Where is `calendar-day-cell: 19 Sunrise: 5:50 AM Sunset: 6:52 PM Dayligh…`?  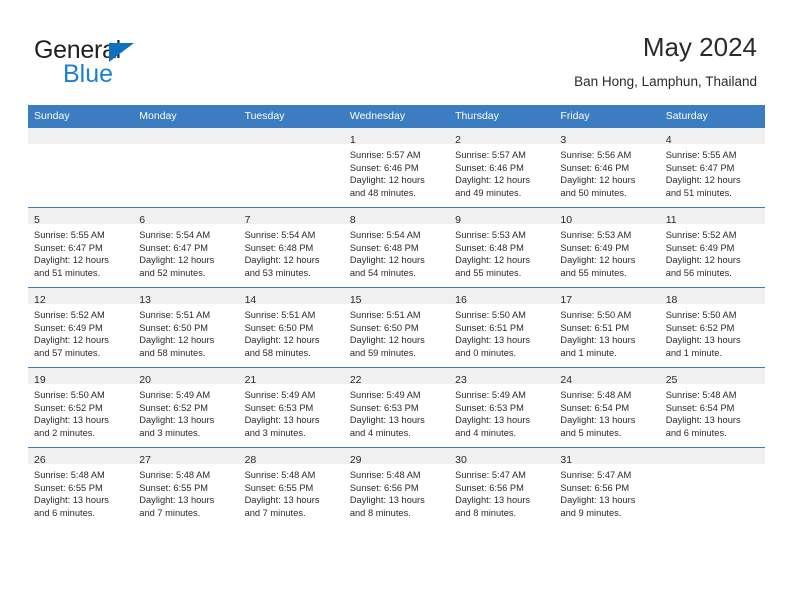
calendar-day-cell: 19 Sunrise: 5:50 AM Sunset: 6:52 PM Dayligh… is located at coordinates (81, 407).